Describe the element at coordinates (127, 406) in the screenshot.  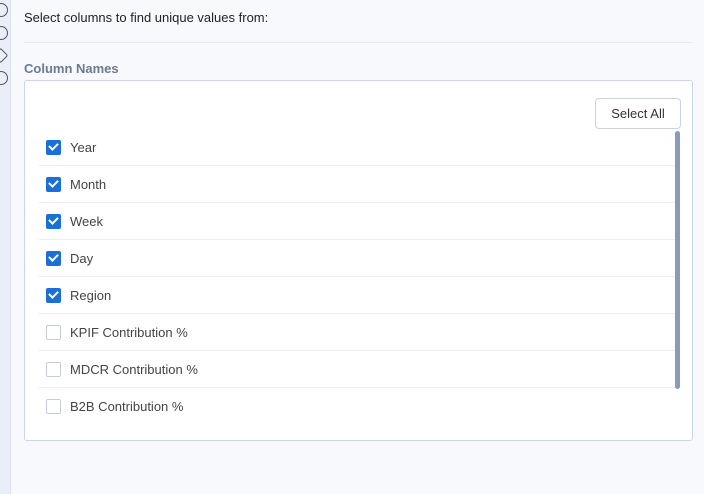
I see `column-label: B2B Contribution %` at that location.